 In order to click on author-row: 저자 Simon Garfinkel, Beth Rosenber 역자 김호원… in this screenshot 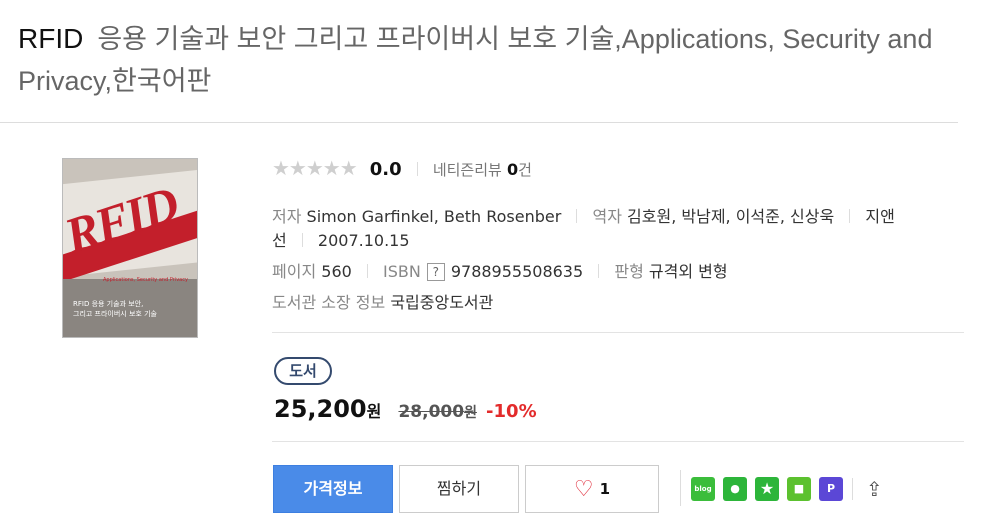, I will do `click(583, 215)`.